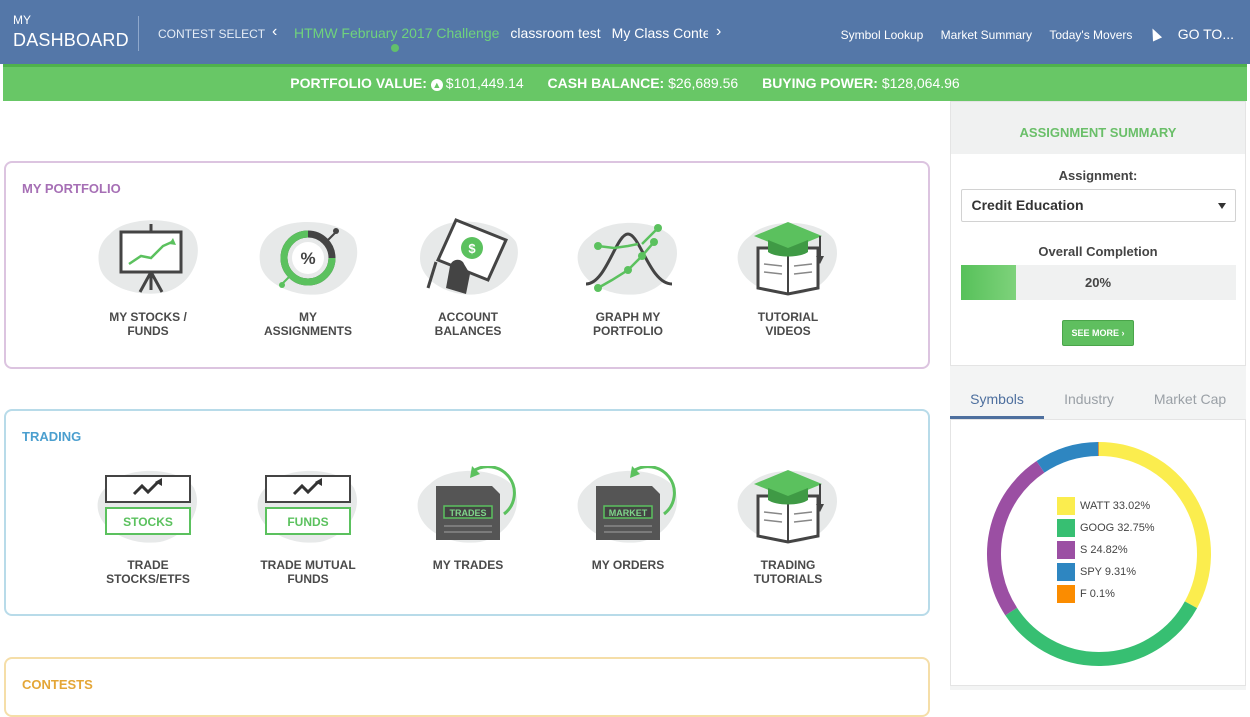 This screenshot has width=1250, height=717. I want to click on tile-label-line1: MY TRADES, so click(468, 565).